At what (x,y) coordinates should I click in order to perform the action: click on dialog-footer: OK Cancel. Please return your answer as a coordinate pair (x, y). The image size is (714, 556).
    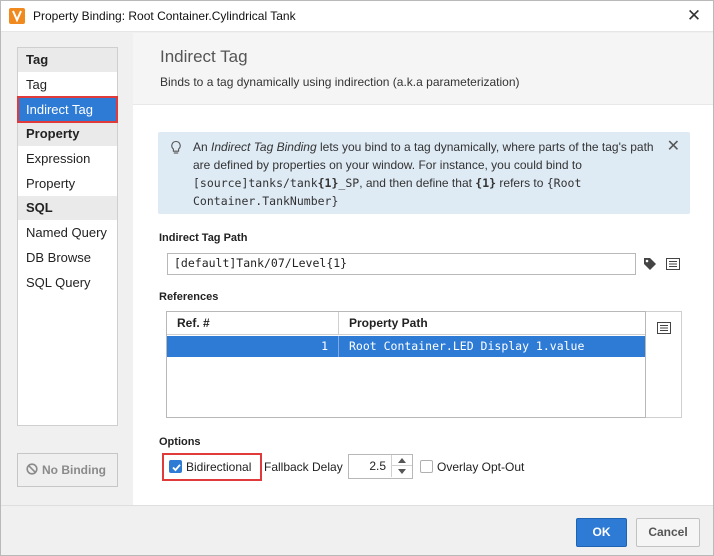
    Looking at the image, I should click on (357, 530).